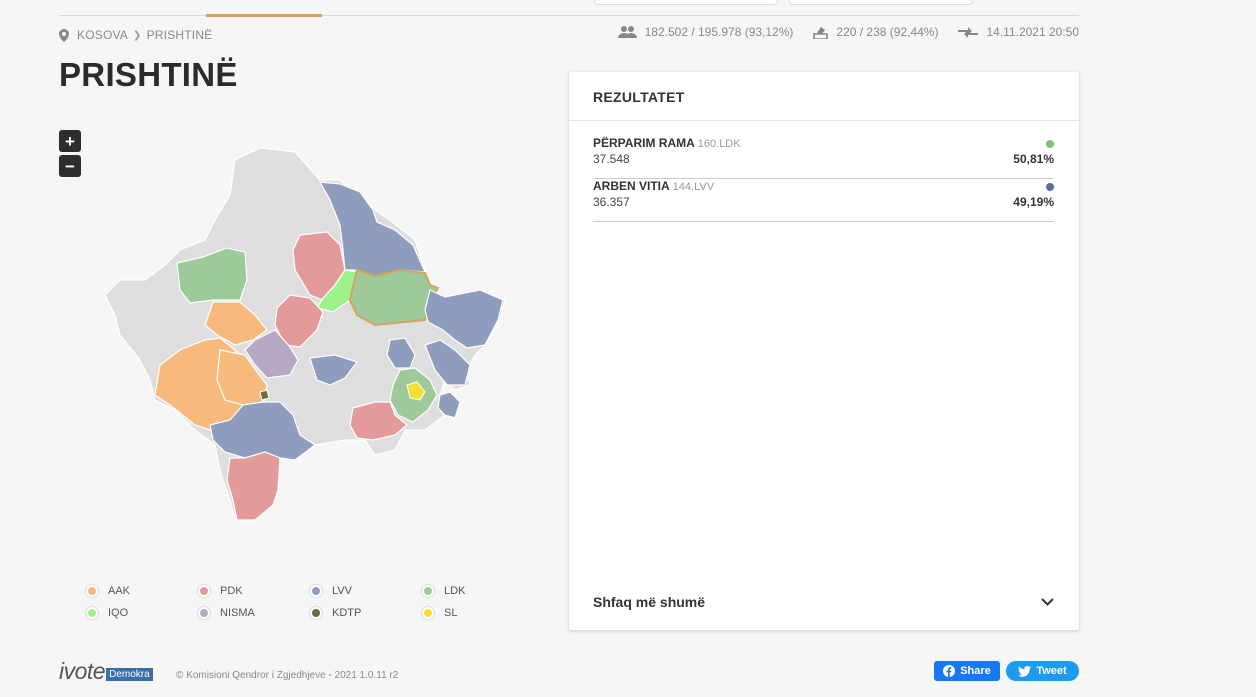 This screenshot has width=1256, height=697. What do you see at coordinates (180, 35) in the screenshot?
I see `breadcrumb-municipality: PRISHTINË` at bounding box center [180, 35].